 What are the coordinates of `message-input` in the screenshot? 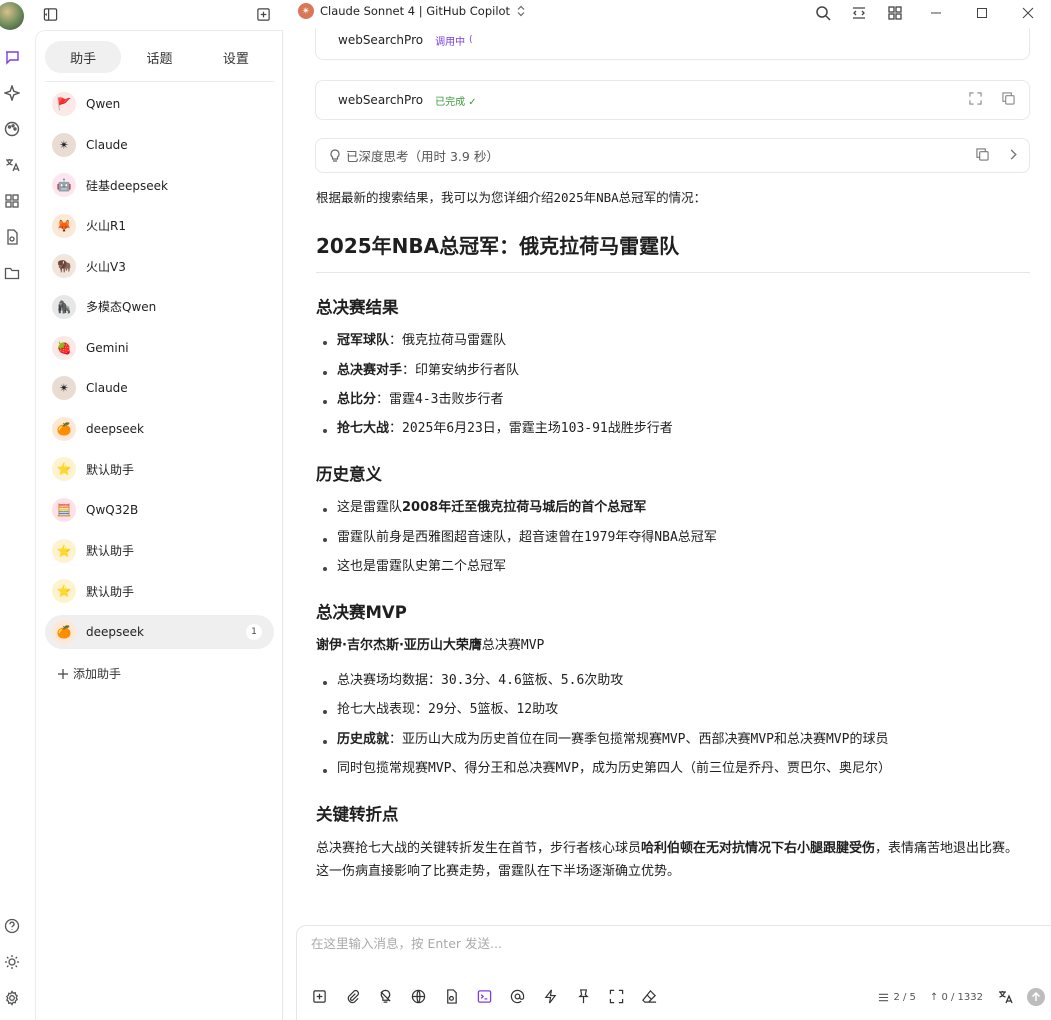 It's located at (661, 943).